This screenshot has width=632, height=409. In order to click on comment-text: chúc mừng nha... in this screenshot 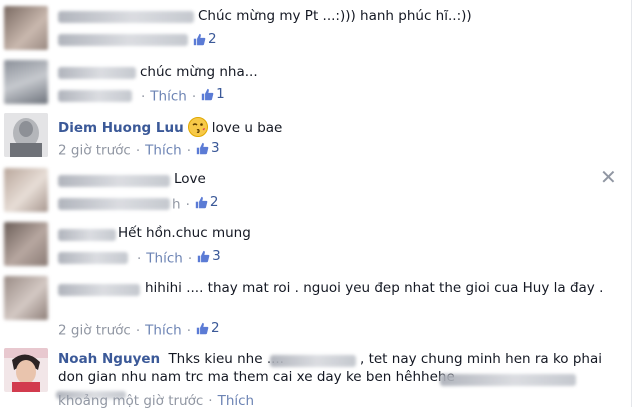, I will do `click(199, 72)`.